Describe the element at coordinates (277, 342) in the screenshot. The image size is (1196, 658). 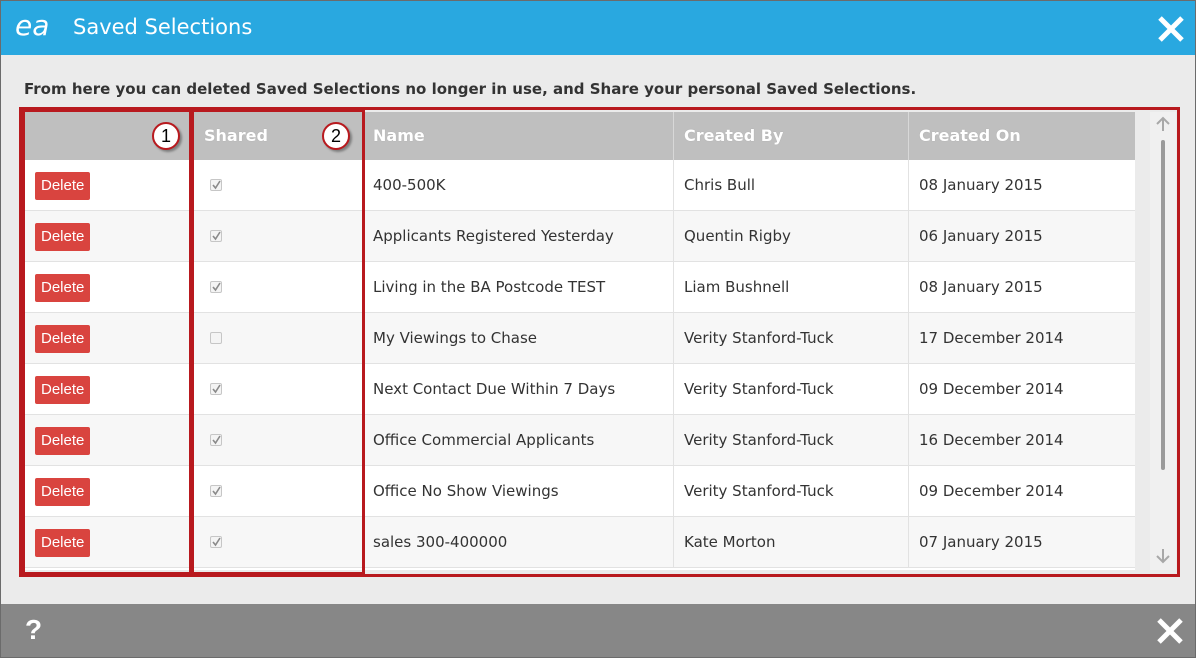
I see `callout-outline-shared-column` at that location.